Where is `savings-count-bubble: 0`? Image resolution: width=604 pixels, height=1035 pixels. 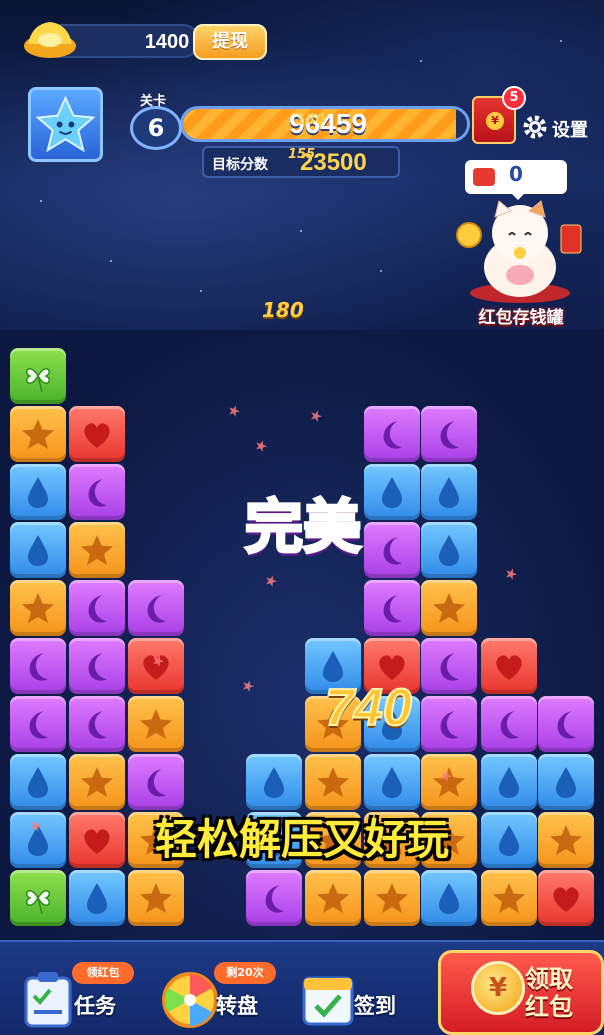
savings-count-bubble: 0 is located at coordinates (516, 177).